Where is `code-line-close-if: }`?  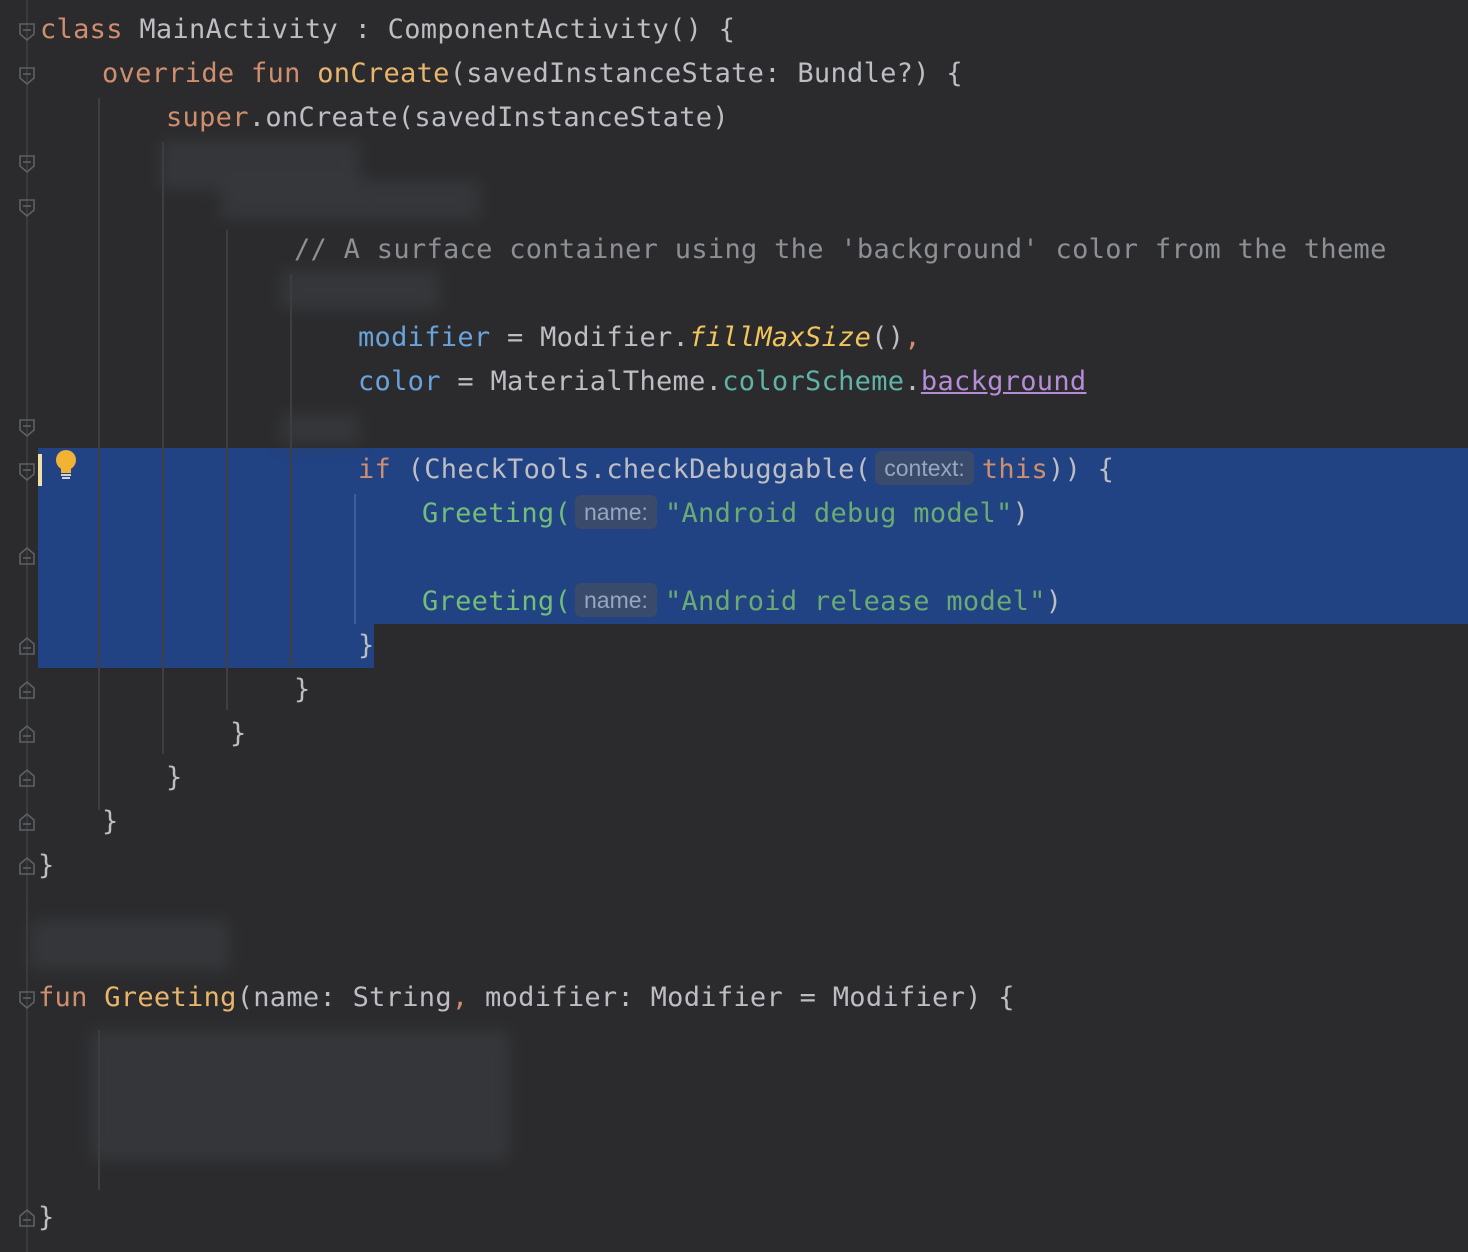
code-line-close-if: } is located at coordinates (366, 646).